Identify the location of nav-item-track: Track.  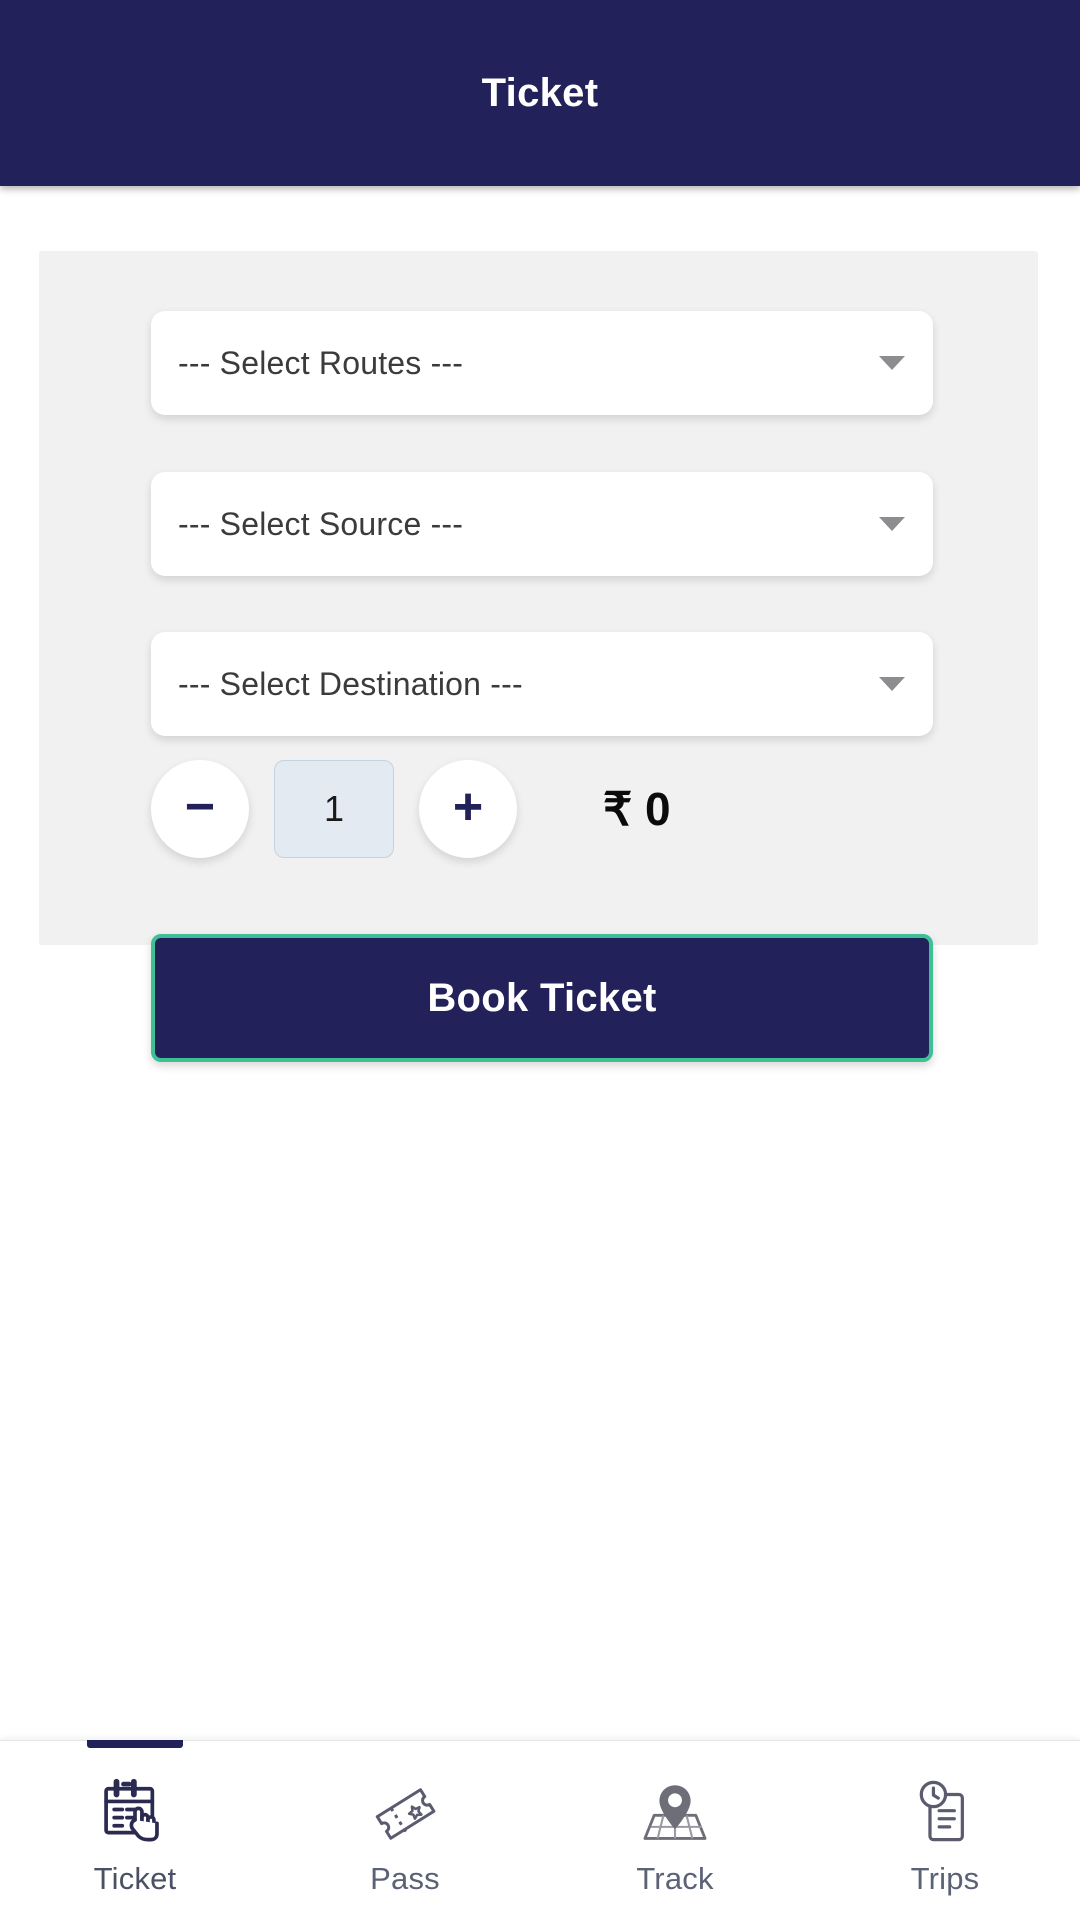
(675, 1830).